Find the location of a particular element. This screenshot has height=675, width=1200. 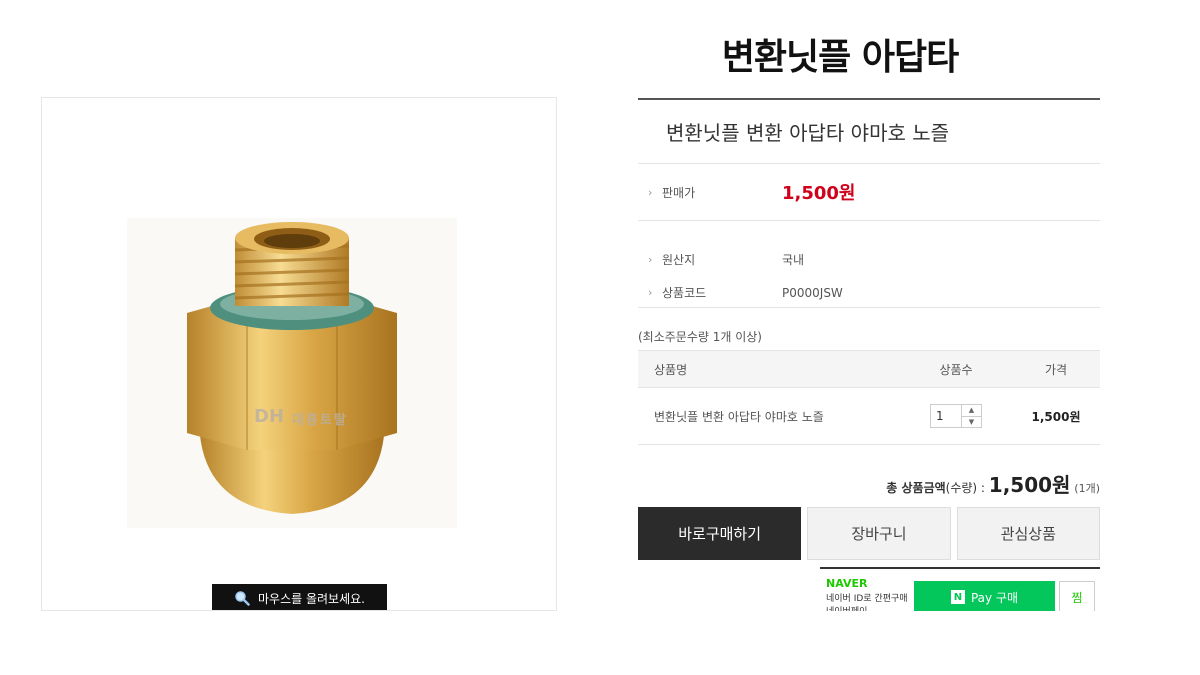

column-header-name: 상품명 is located at coordinates (769, 369).